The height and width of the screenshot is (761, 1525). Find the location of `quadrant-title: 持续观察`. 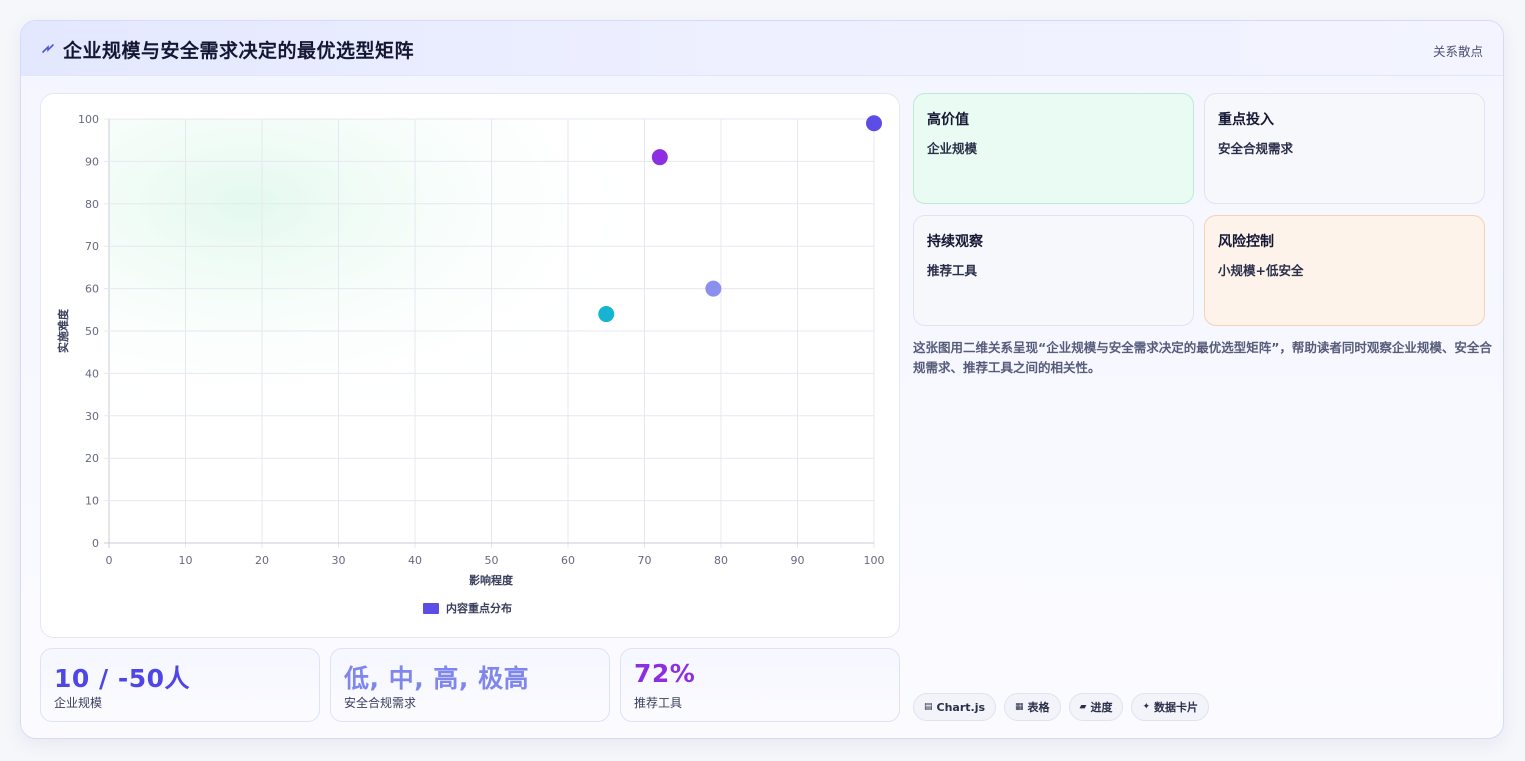

quadrant-title: 持续观察 is located at coordinates (955, 242).